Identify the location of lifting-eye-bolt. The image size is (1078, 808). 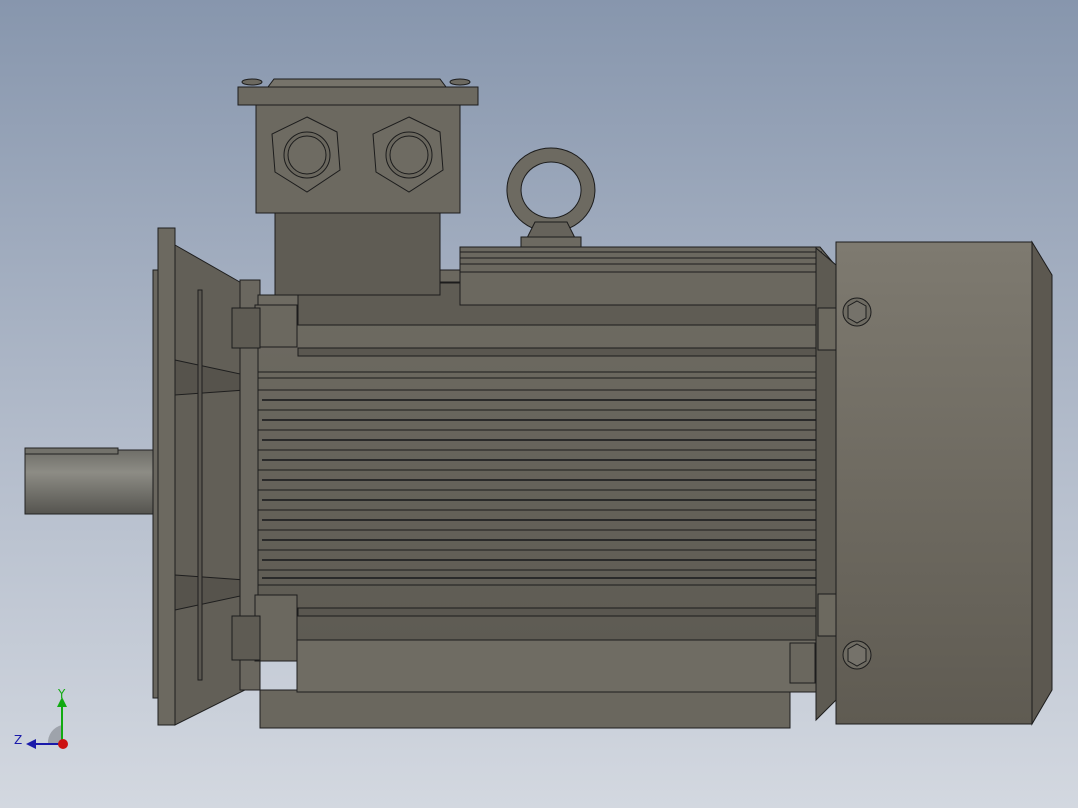
(551, 197).